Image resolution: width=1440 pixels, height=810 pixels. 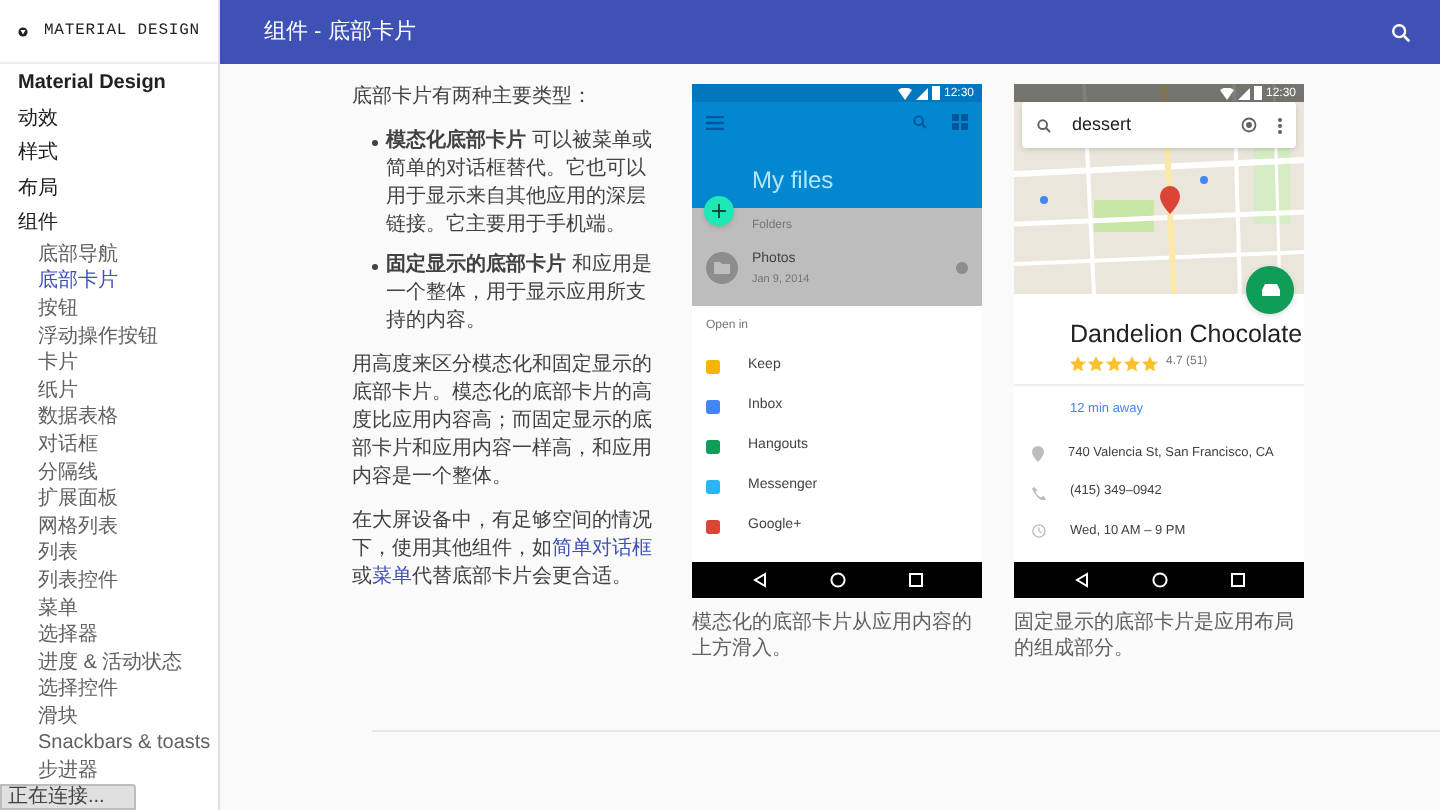 What do you see at coordinates (109, 282) in the screenshot?
I see `nav-subitem: 底部卡片` at bounding box center [109, 282].